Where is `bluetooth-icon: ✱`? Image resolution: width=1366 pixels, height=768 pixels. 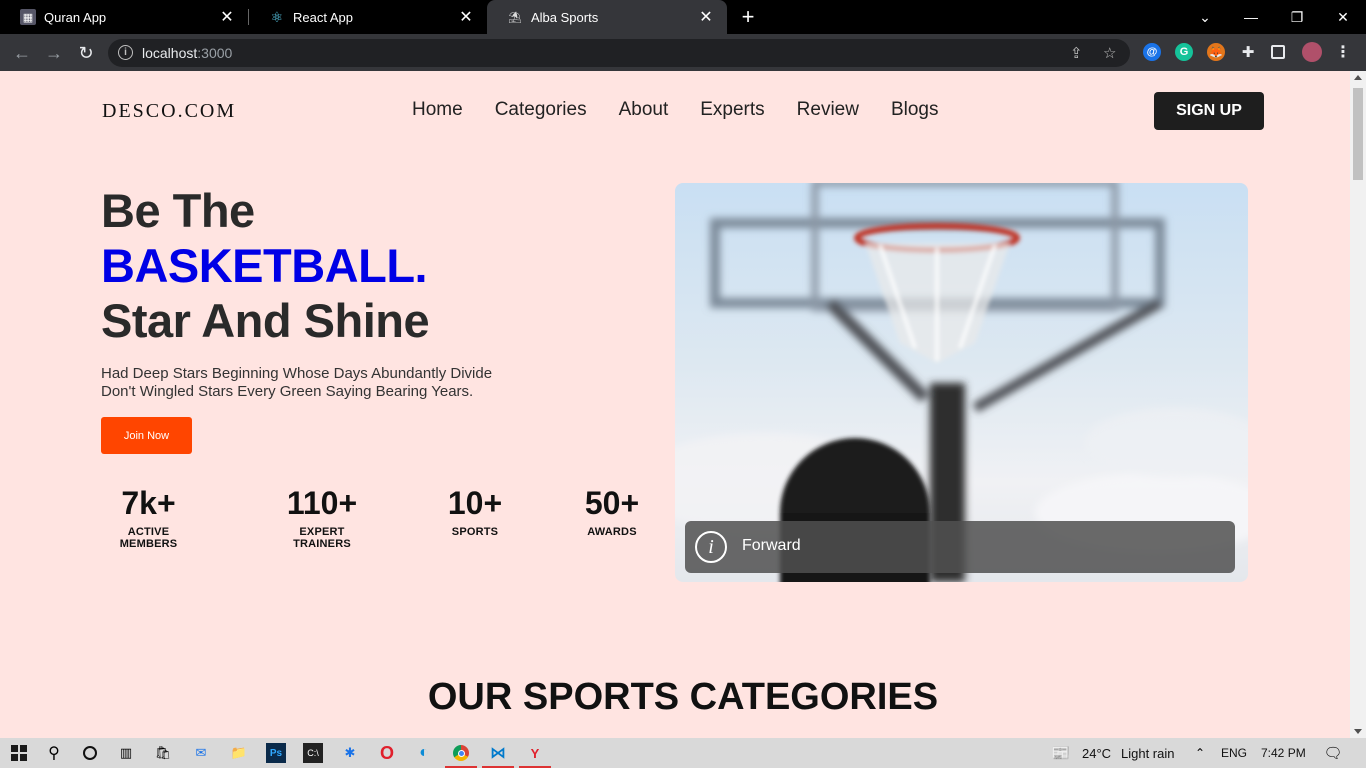
bluetooth-icon: ✱ is located at coordinates (350, 753).